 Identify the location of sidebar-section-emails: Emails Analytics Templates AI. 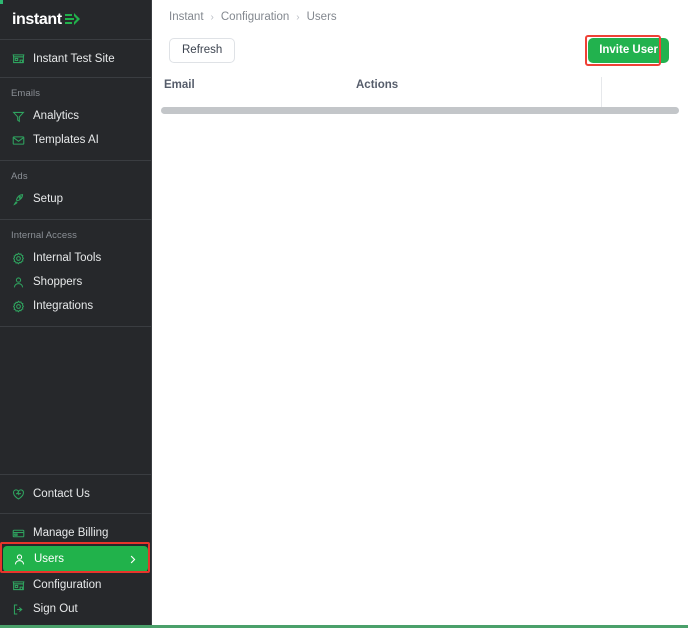
(75, 119).